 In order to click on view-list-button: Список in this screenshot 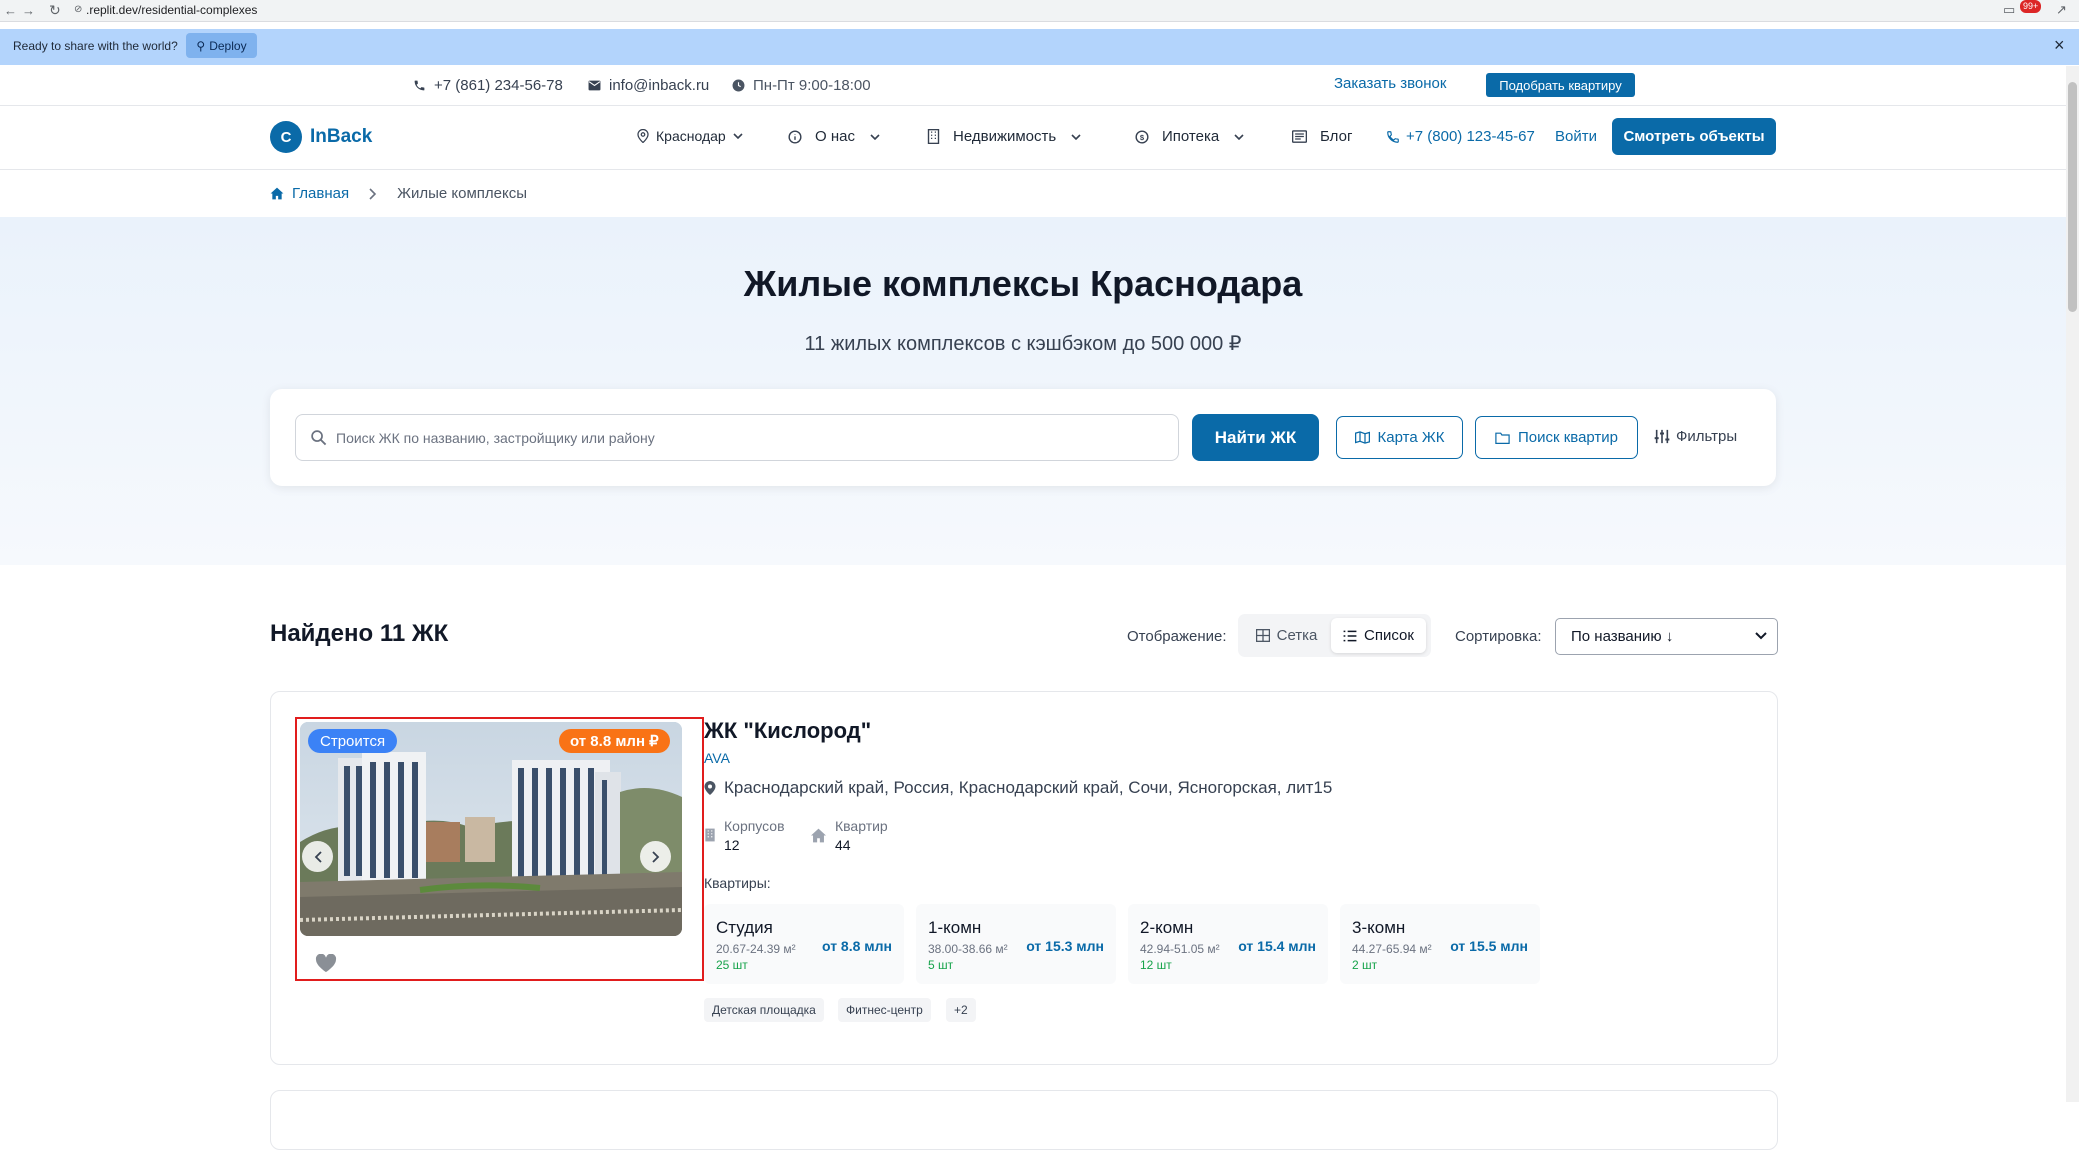, I will do `click(1378, 635)`.